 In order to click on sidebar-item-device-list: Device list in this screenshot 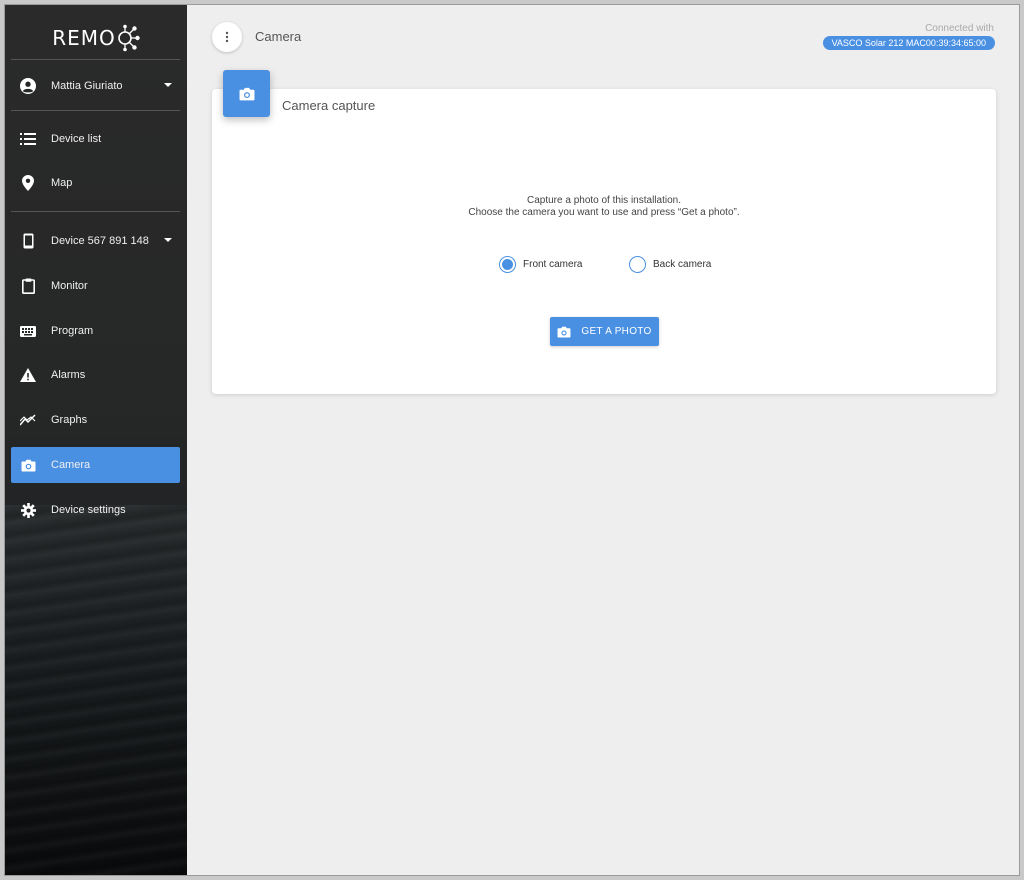, I will do `click(95, 139)`.